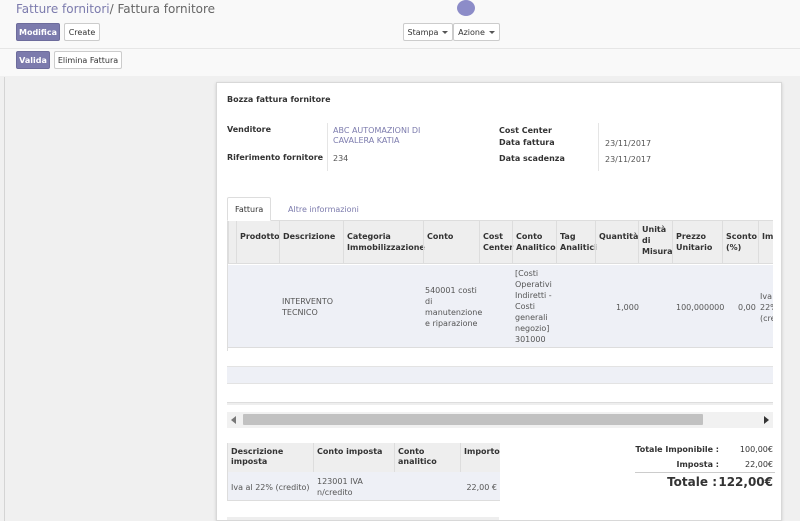 This screenshot has width=800, height=521. Describe the element at coordinates (532, 328) in the screenshot. I see `row-analytic-line6: negozio]` at that location.